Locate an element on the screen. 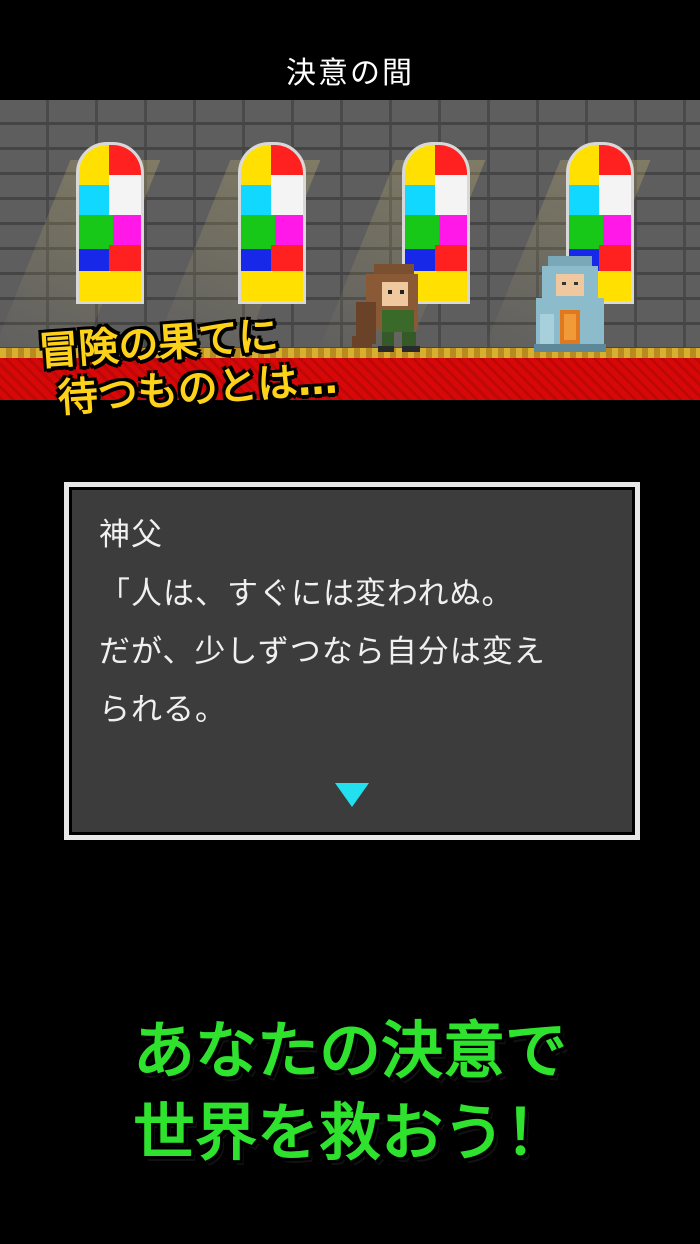 Image resolution: width=700 pixels, height=1244 pixels. dialog-speaker: 神父 is located at coordinates (131, 535).